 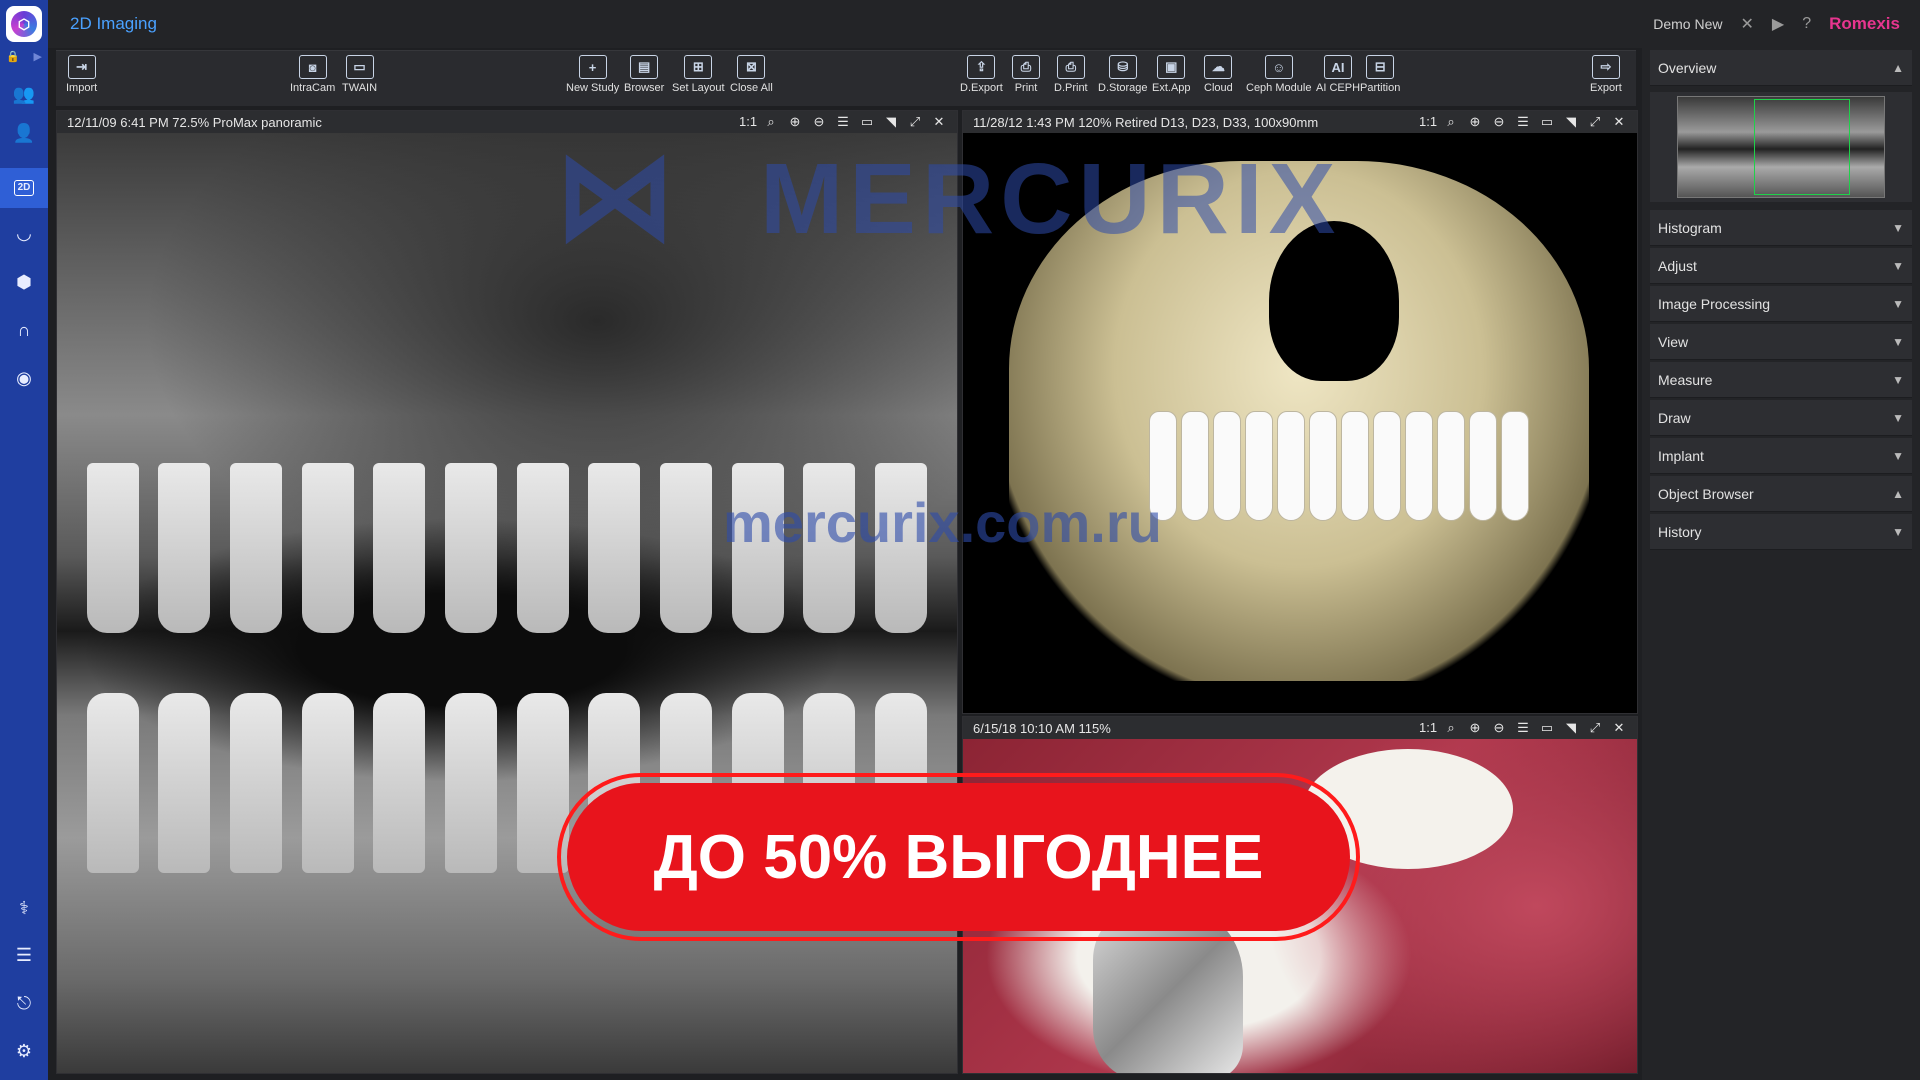 I want to click on browser-icon: ▤, so click(x=644, y=67).